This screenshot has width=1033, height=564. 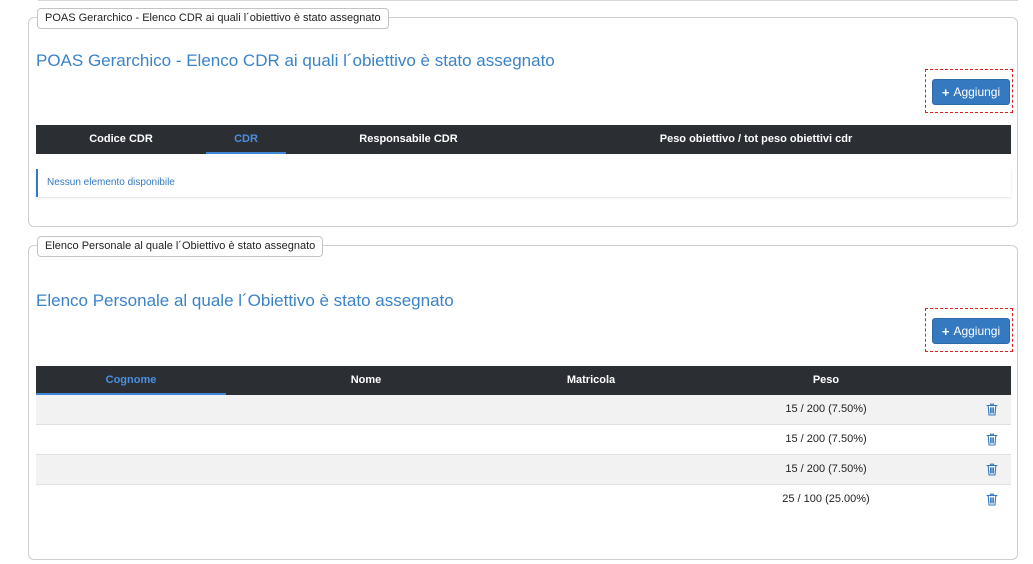 I want to click on cdr-add-button: + Aggiungi, so click(x=971, y=92).